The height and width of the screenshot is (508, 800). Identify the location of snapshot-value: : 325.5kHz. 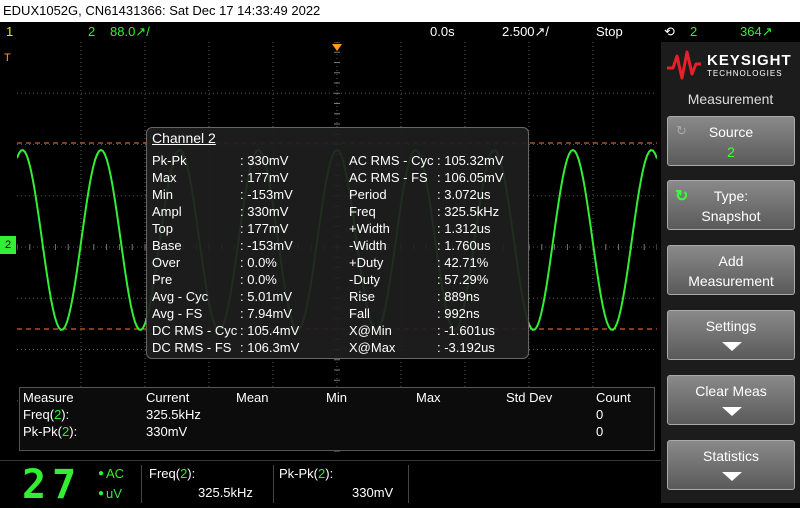
(468, 211).